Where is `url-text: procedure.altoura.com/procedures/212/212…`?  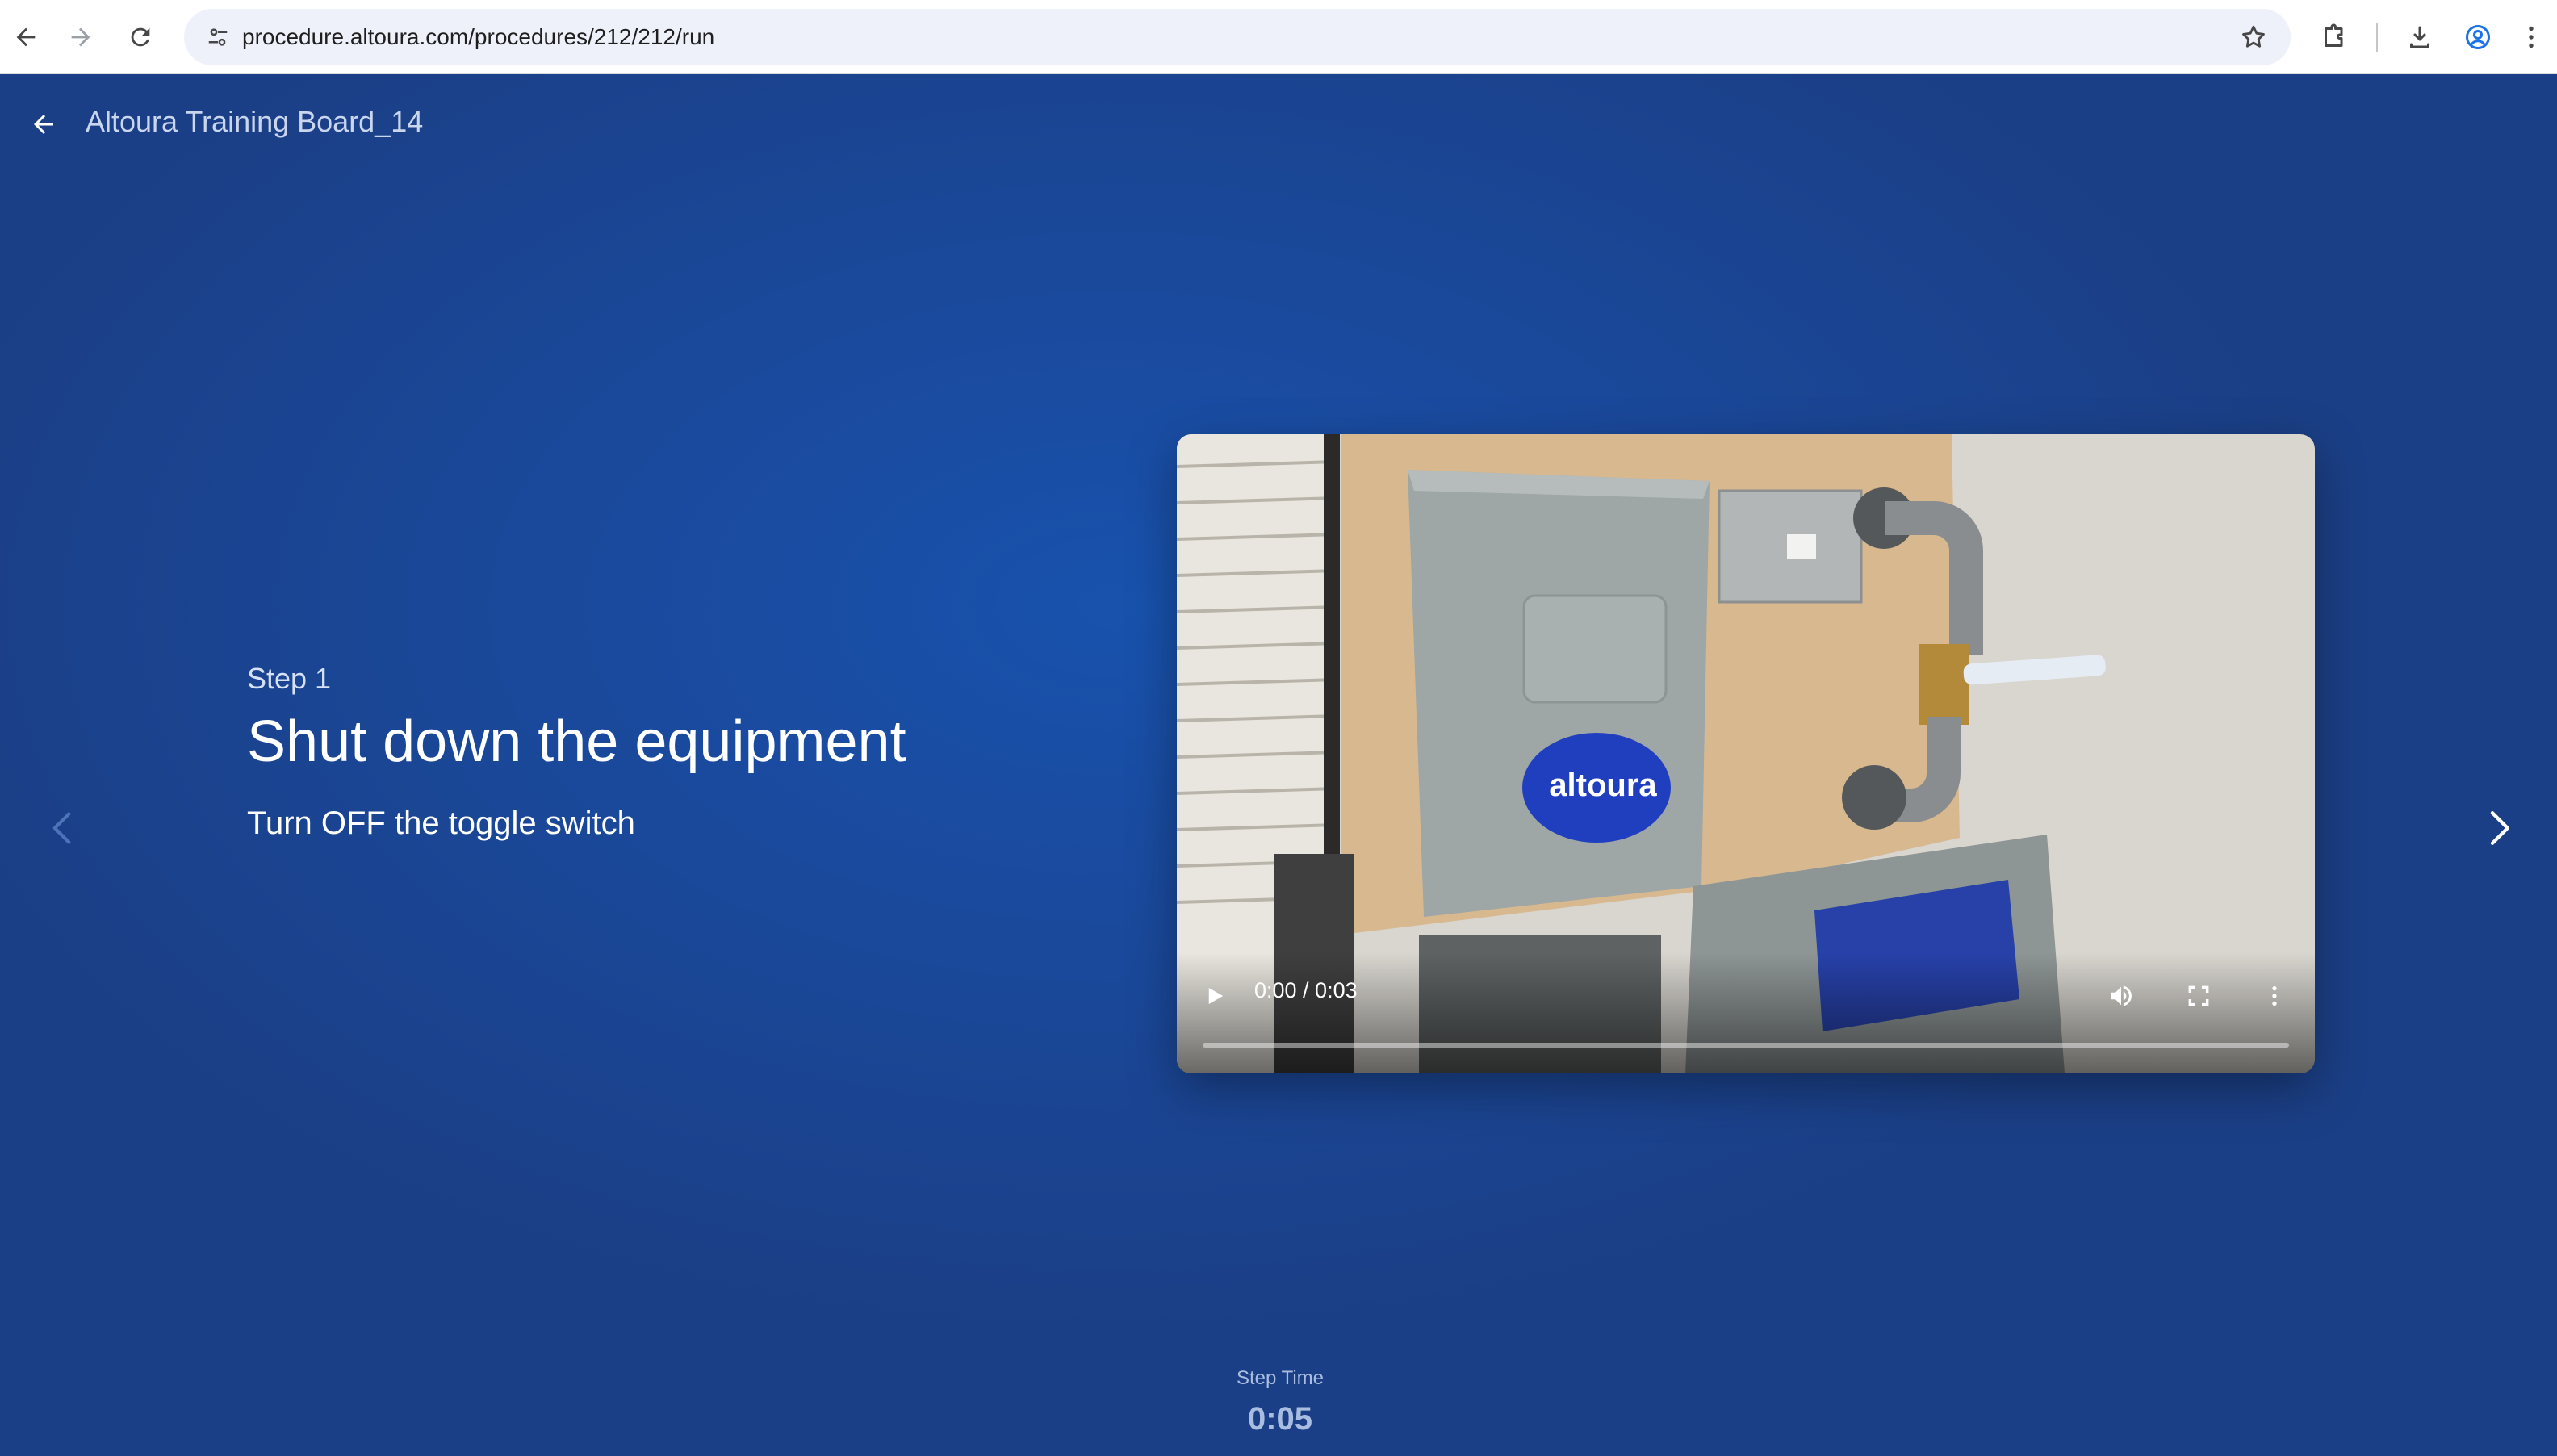
url-text: procedure.altoura.com/procedures/212/212… is located at coordinates (478, 37).